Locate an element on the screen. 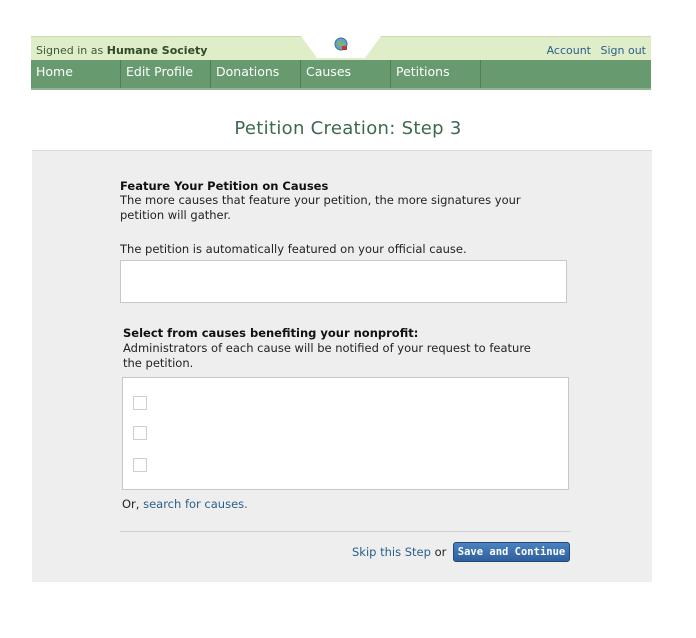 This screenshot has height=638, width=696. feature-heading: Feature Your Petition on Causes is located at coordinates (224, 186).